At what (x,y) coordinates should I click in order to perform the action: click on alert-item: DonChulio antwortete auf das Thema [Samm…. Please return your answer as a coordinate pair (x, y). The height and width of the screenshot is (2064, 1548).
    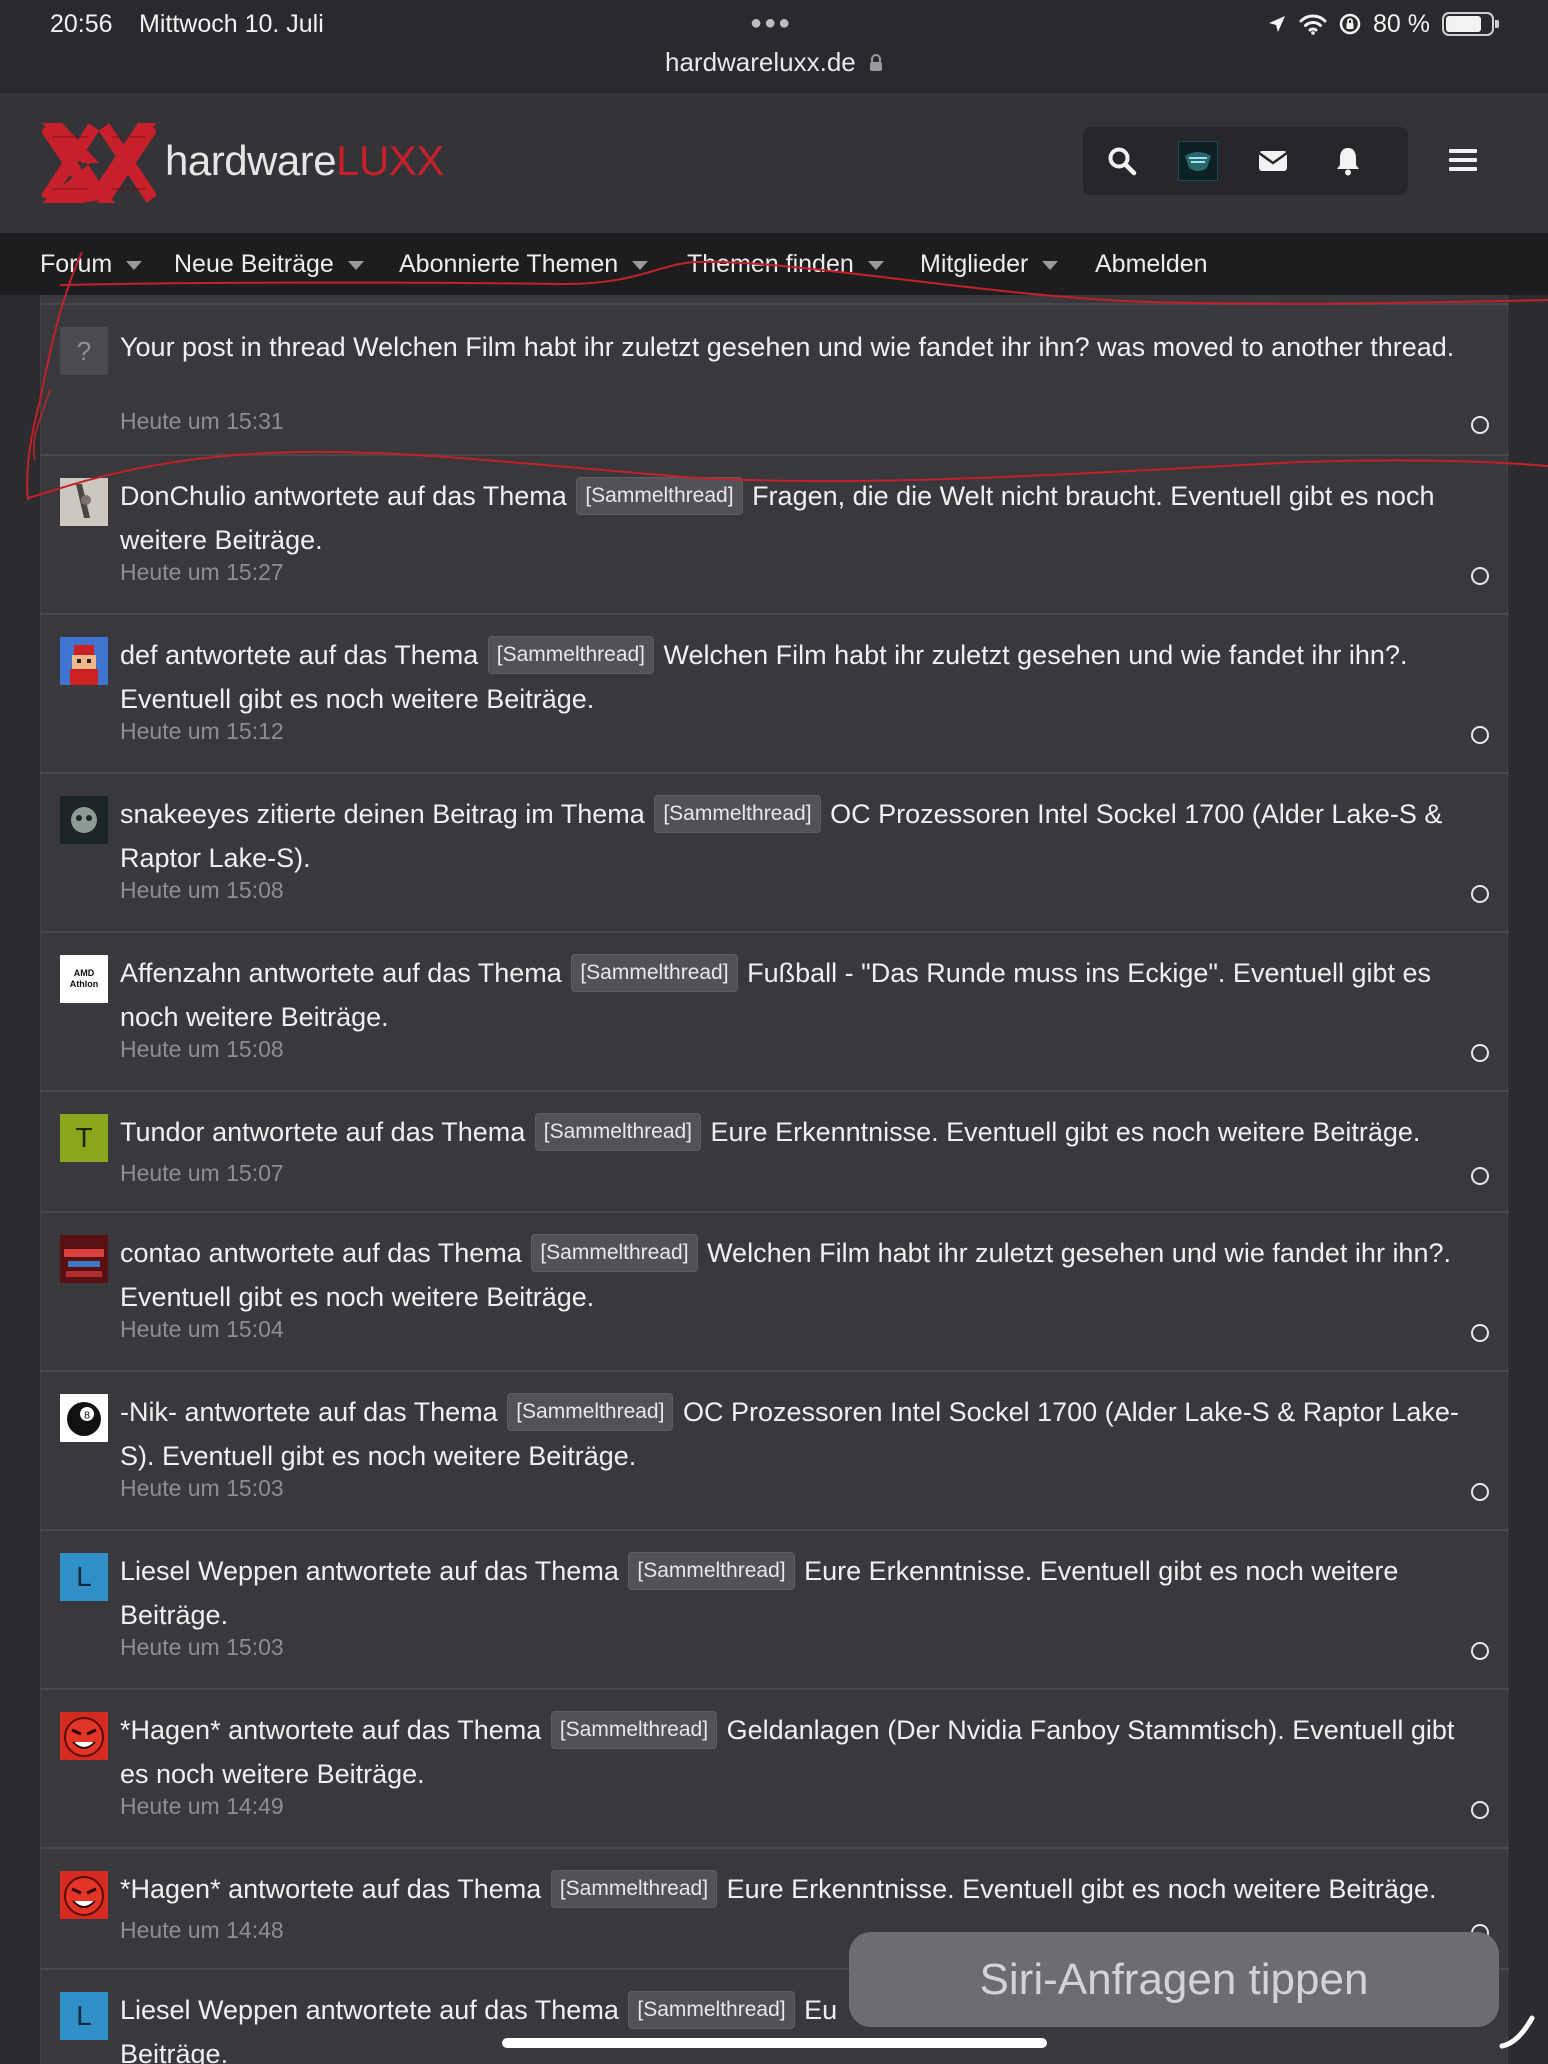
    Looking at the image, I should click on (775, 533).